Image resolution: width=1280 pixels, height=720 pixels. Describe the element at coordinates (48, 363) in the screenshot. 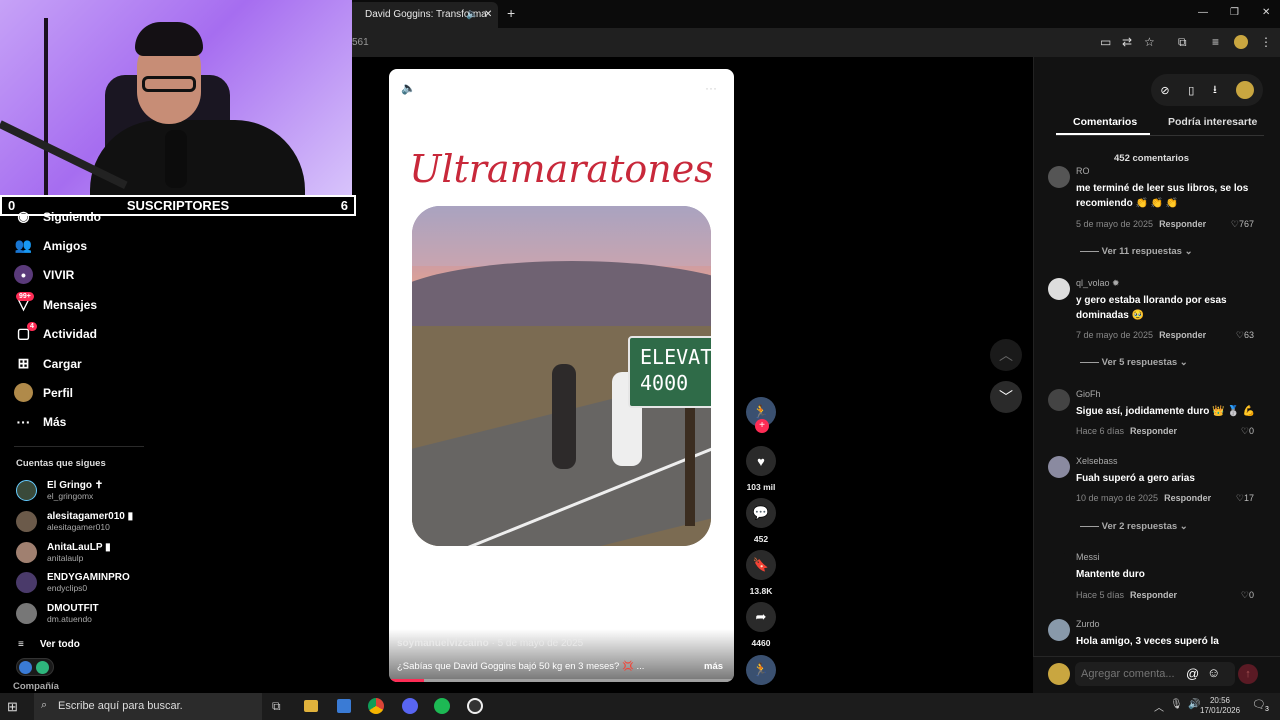

I see `sidebar-item-upload: ⊞ Cargar` at that location.